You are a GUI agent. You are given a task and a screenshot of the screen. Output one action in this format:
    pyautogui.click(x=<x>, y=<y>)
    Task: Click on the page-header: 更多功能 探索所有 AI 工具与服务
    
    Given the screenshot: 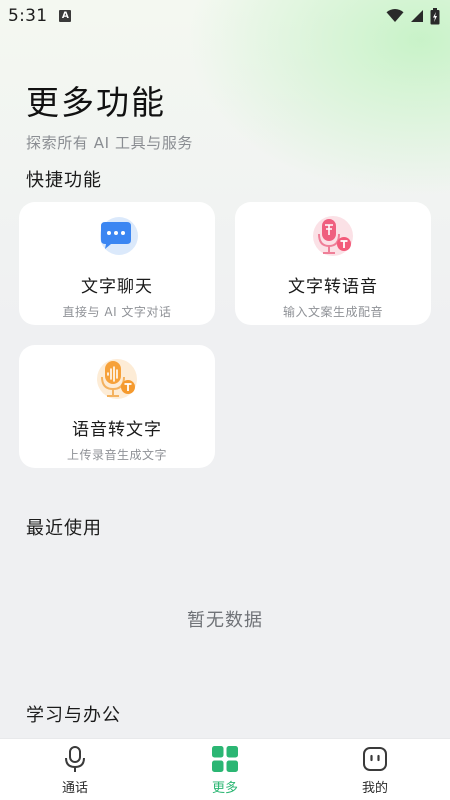 What is the action you would take?
    pyautogui.click(x=109, y=114)
    